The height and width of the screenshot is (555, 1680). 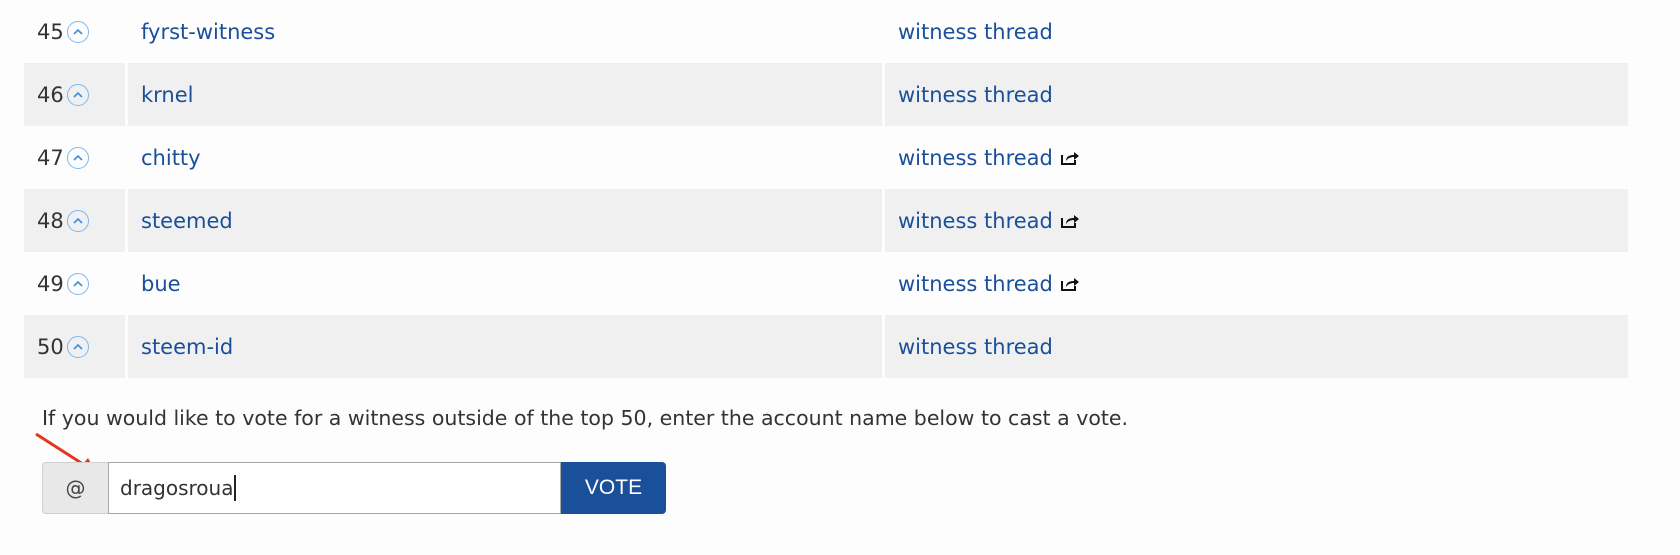 I want to click on name-cell: krnel, so click(x=505, y=94).